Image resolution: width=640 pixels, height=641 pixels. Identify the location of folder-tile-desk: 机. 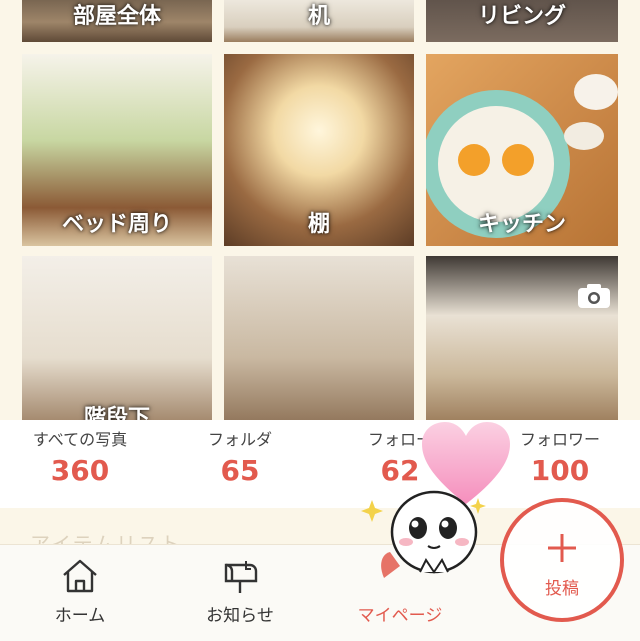
(319, 21).